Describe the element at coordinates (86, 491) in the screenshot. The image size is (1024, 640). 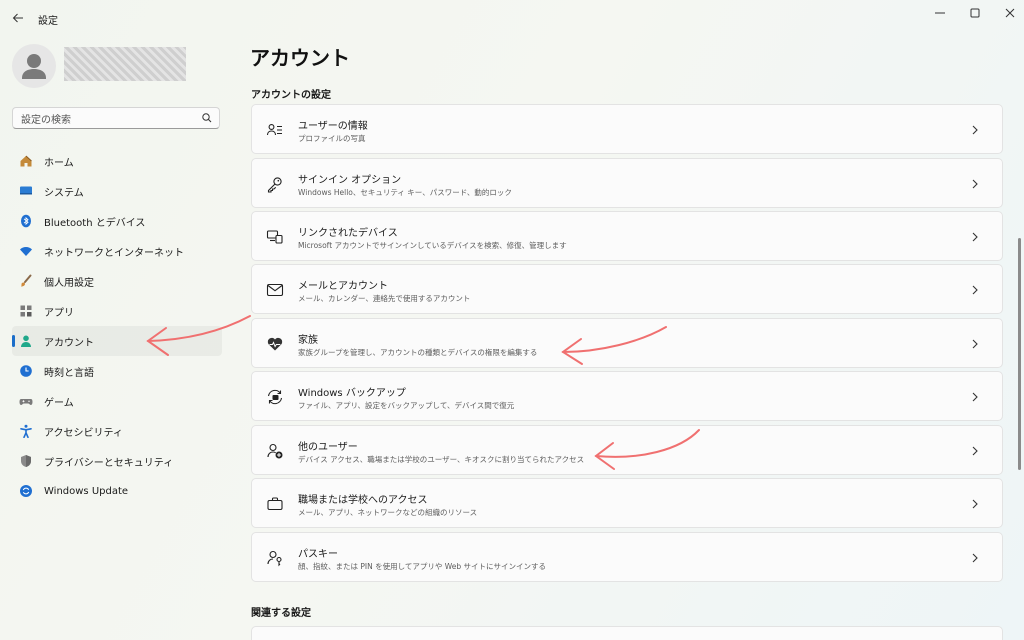
I see `sidebar-item-label: Windows Update` at that location.